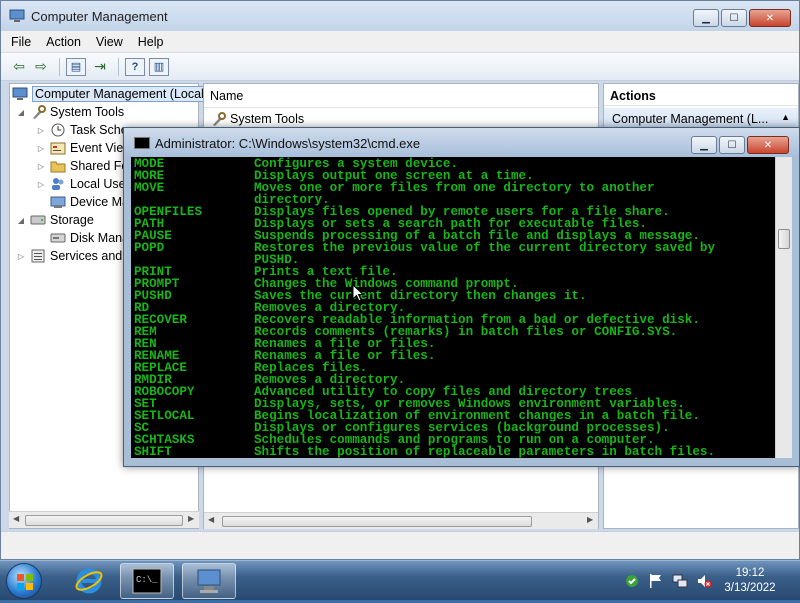  I want to click on tree-item-computer-management: Computer Management (Local, so click(109, 94).